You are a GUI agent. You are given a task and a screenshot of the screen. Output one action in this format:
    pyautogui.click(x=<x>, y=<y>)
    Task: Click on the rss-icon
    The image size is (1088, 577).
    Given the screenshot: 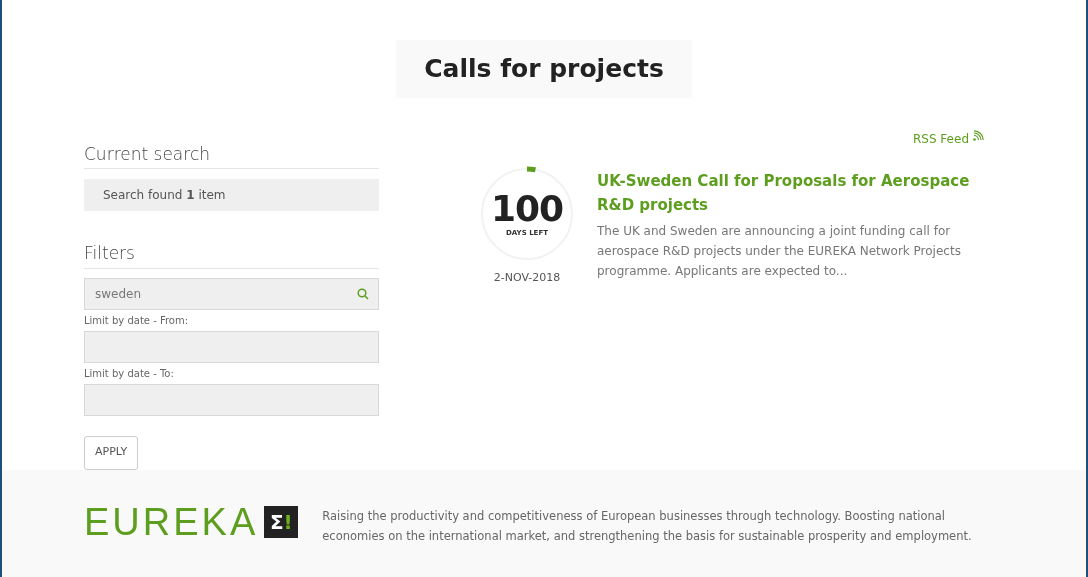 What is the action you would take?
    pyautogui.click(x=978, y=135)
    